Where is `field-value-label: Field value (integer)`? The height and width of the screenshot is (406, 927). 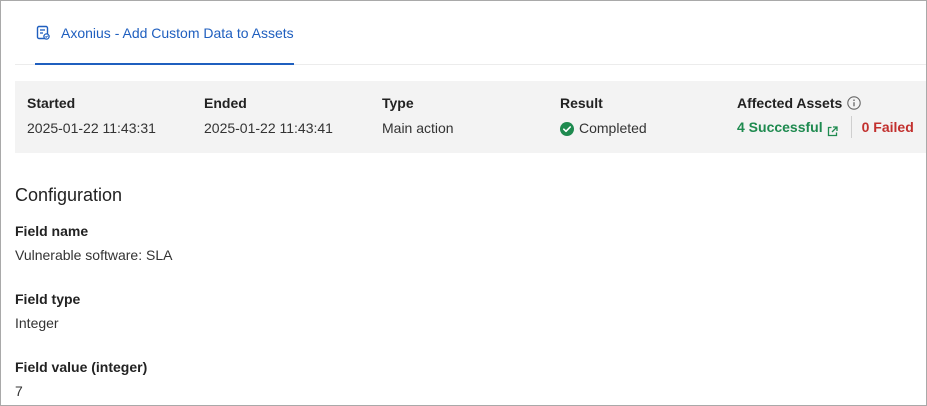 field-value-label: Field value (integer) is located at coordinates (81, 367).